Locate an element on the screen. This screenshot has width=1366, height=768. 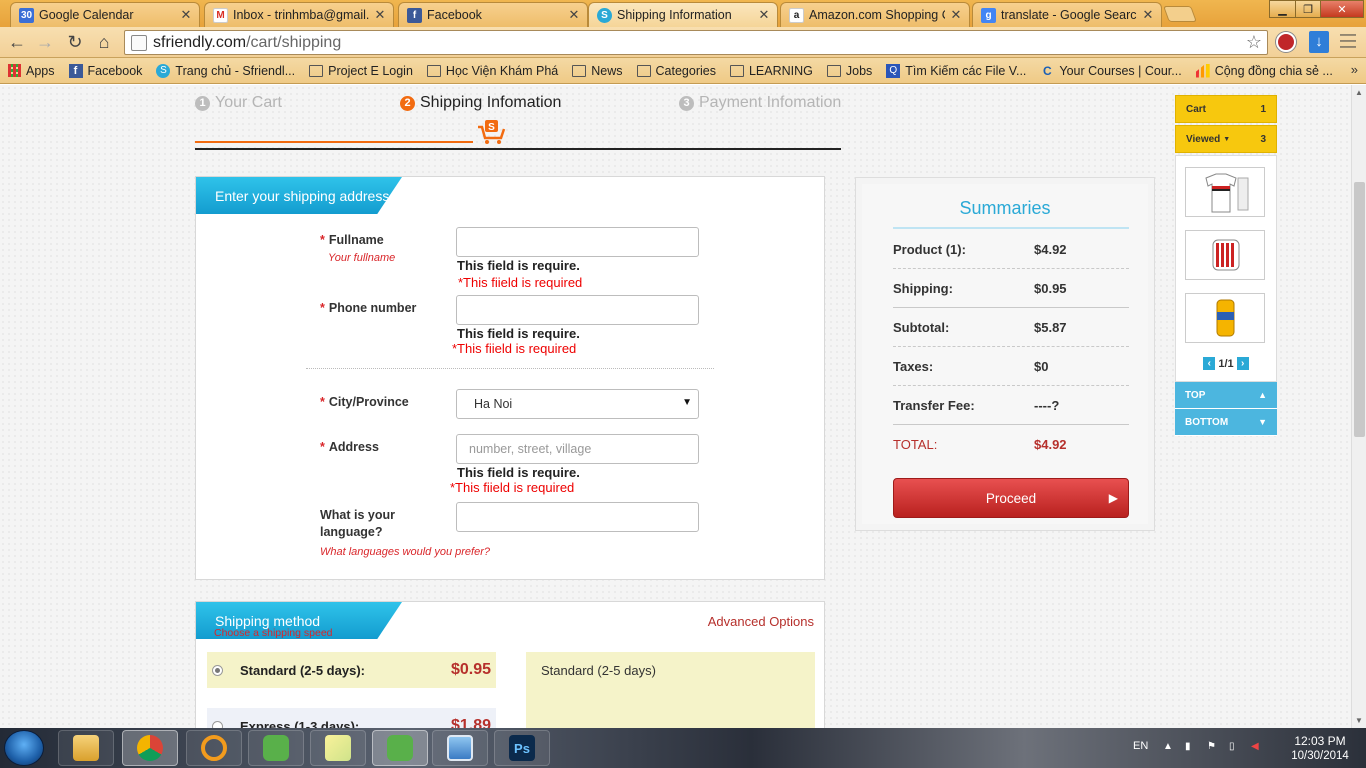
product-thumbnail-striped-case is located at coordinates (1225, 255).